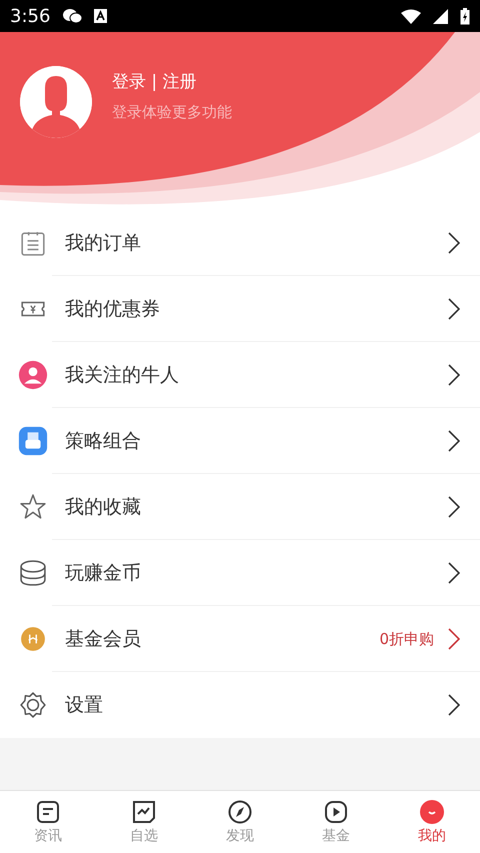  I want to click on menu-item: 我的优惠券, so click(256, 309).